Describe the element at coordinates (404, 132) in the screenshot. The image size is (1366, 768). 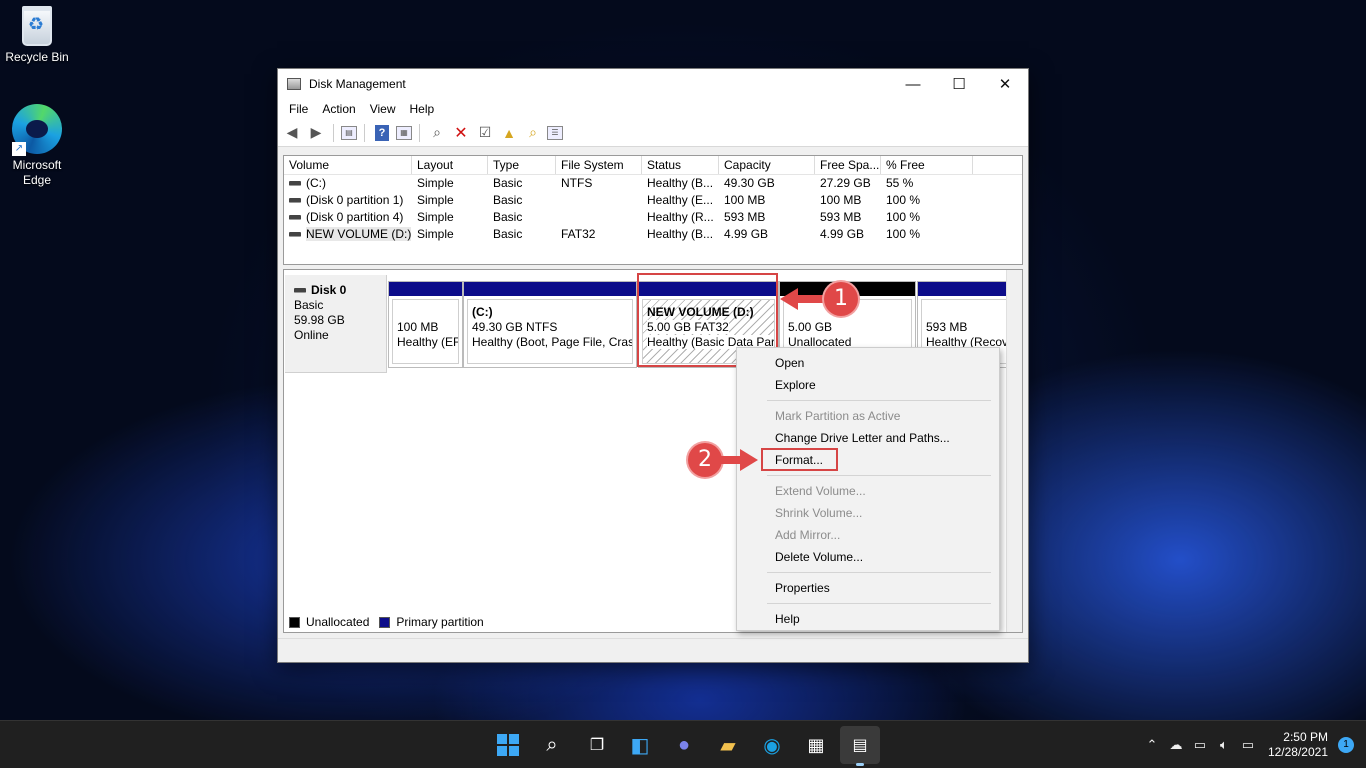
I see `properties-pane-icon: ▦` at that location.